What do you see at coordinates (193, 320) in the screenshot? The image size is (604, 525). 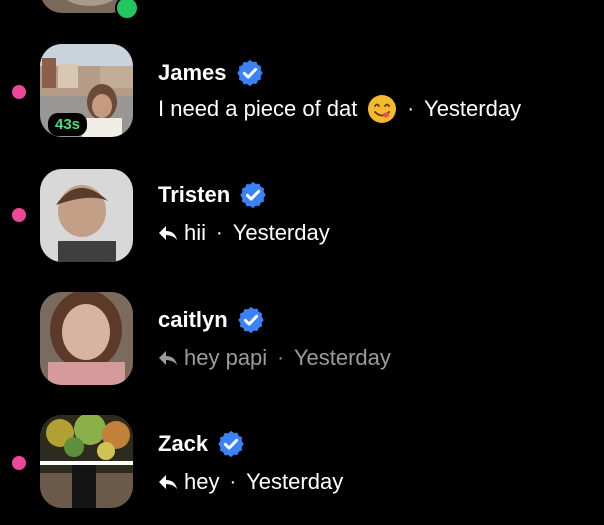 I see `contact-name: caitlyn` at bounding box center [193, 320].